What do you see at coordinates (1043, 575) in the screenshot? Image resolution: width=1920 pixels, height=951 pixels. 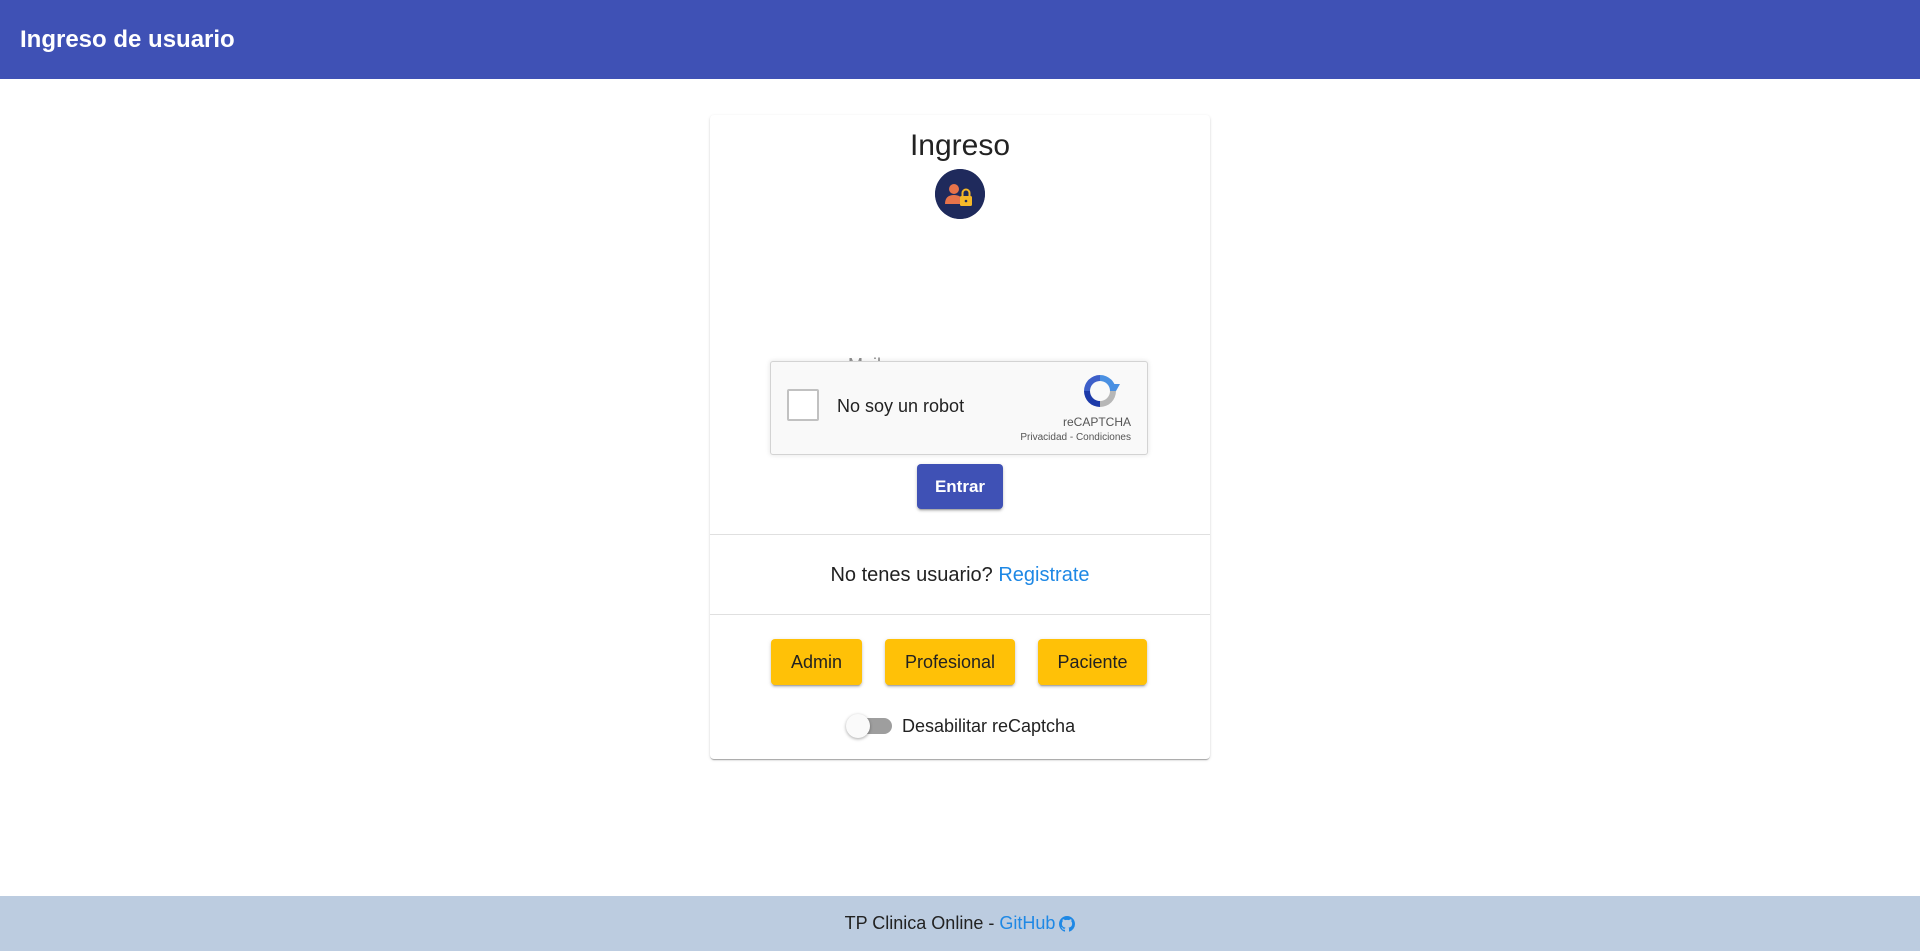 I see `register-link: Registrate` at bounding box center [1043, 575].